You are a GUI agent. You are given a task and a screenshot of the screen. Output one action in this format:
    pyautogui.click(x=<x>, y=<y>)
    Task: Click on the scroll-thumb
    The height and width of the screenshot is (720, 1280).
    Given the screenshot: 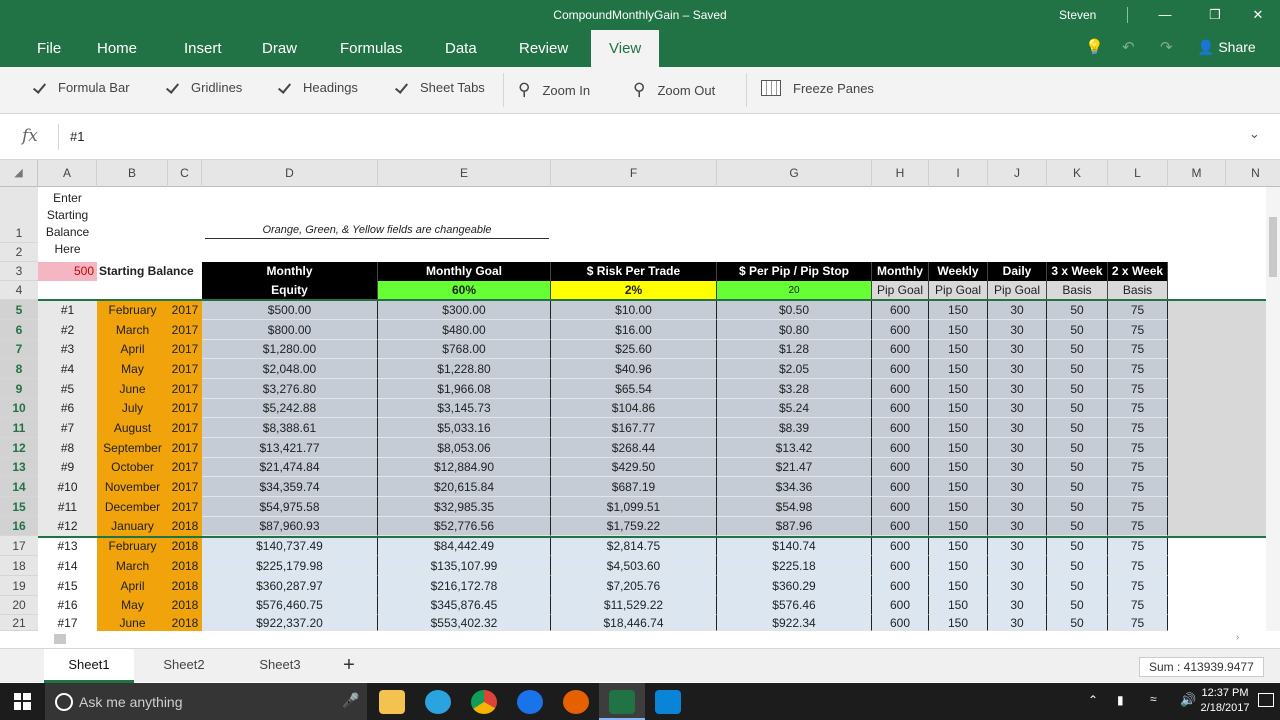 What is the action you would take?
    pyautogui.click(x=60, y=639)
    